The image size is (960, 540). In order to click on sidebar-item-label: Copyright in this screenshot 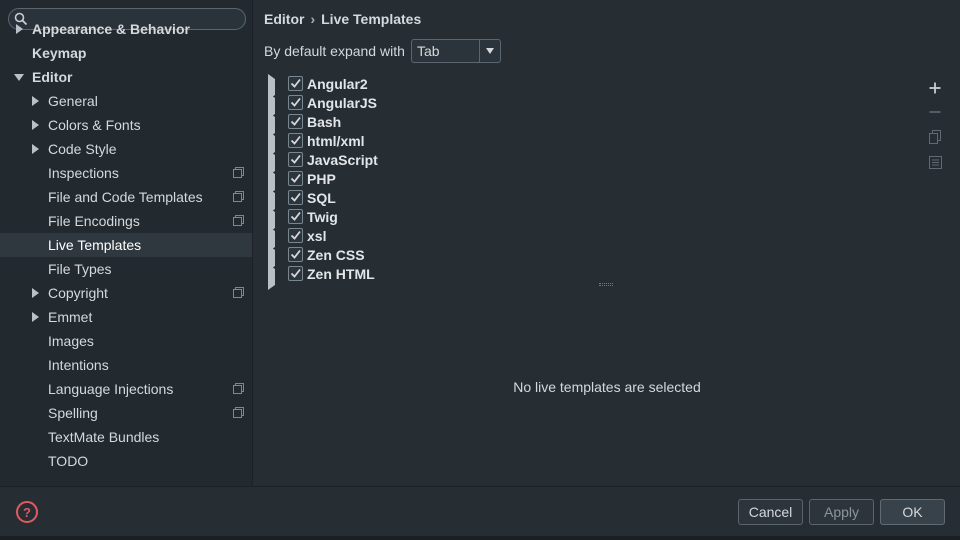, I will do `click(78, 293)`.